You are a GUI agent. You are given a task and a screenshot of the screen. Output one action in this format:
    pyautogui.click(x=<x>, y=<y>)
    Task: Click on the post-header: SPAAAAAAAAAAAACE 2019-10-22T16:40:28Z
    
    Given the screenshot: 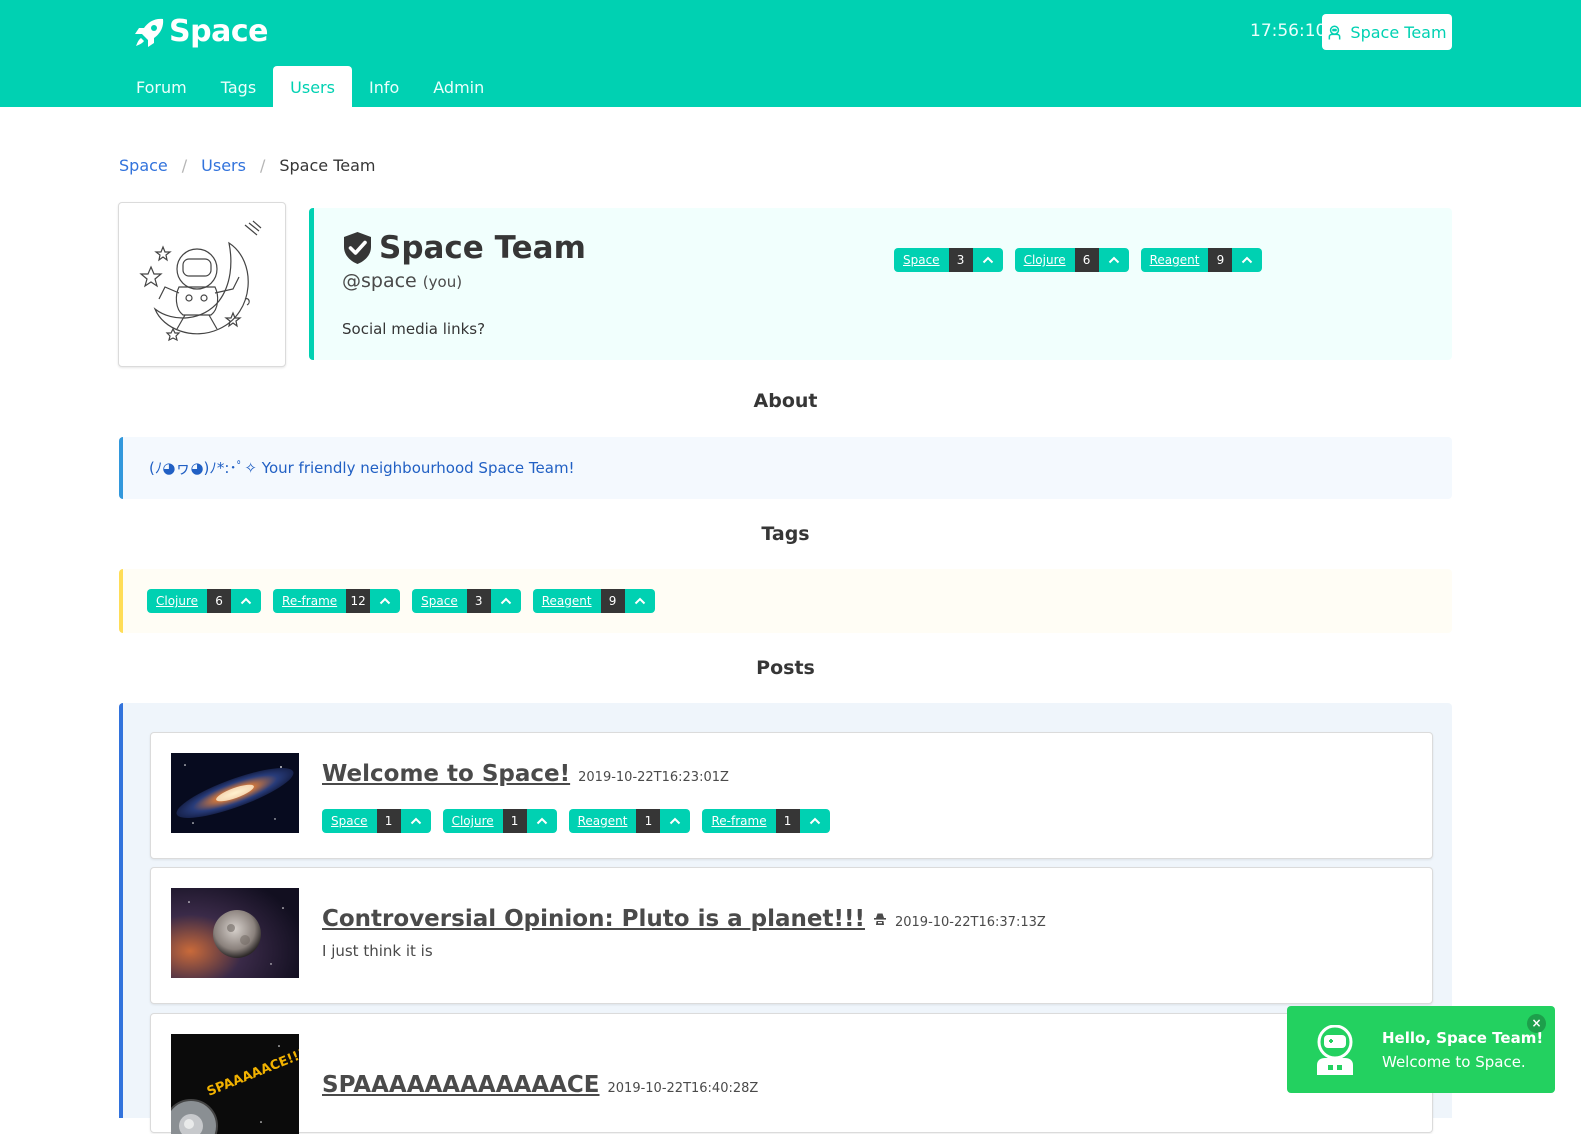 What is the action you would take?
    pyautogui.click(x=540, y=1085)
    